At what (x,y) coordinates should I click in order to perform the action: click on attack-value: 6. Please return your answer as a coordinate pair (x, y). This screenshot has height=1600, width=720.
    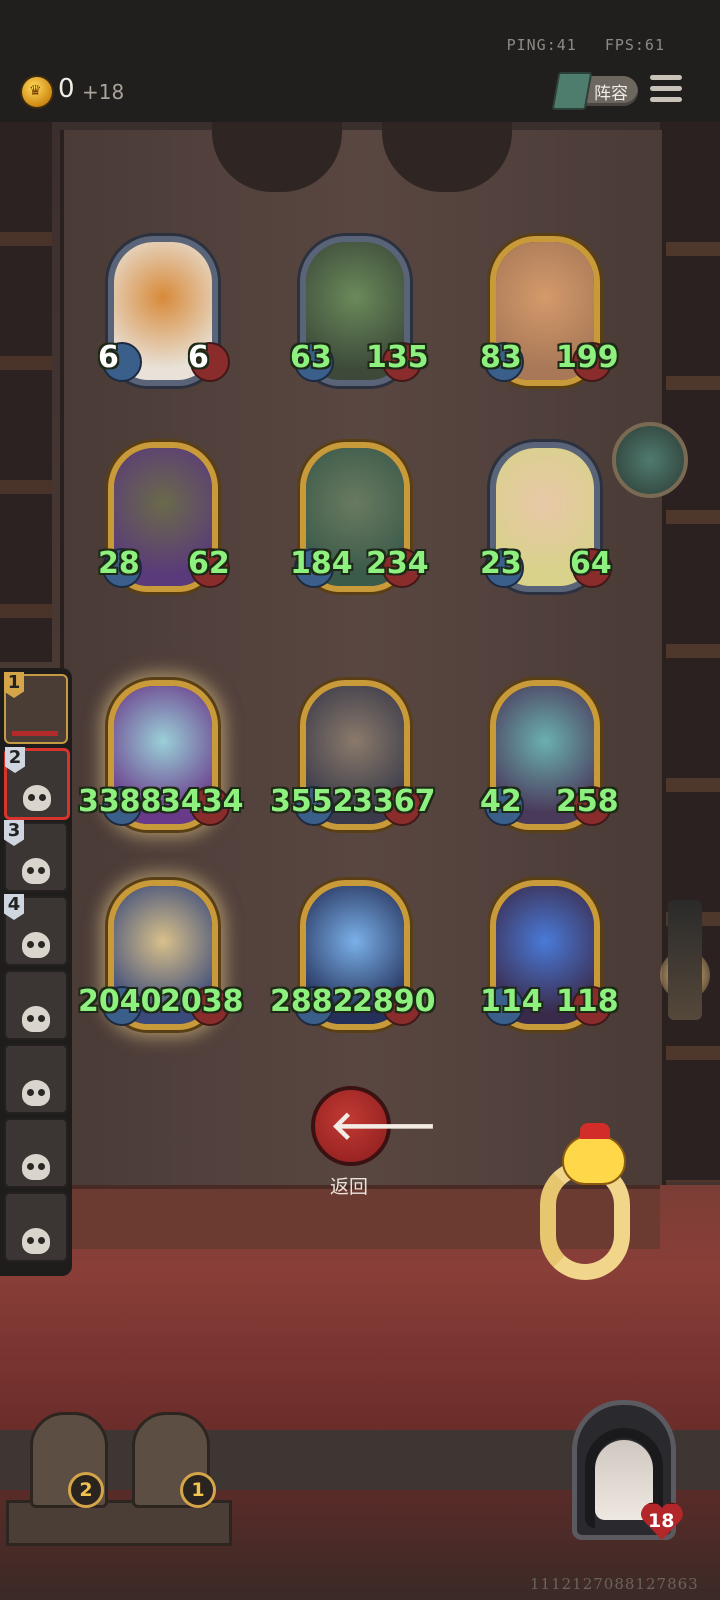
    Looking at the image, I should click on (108, 357).